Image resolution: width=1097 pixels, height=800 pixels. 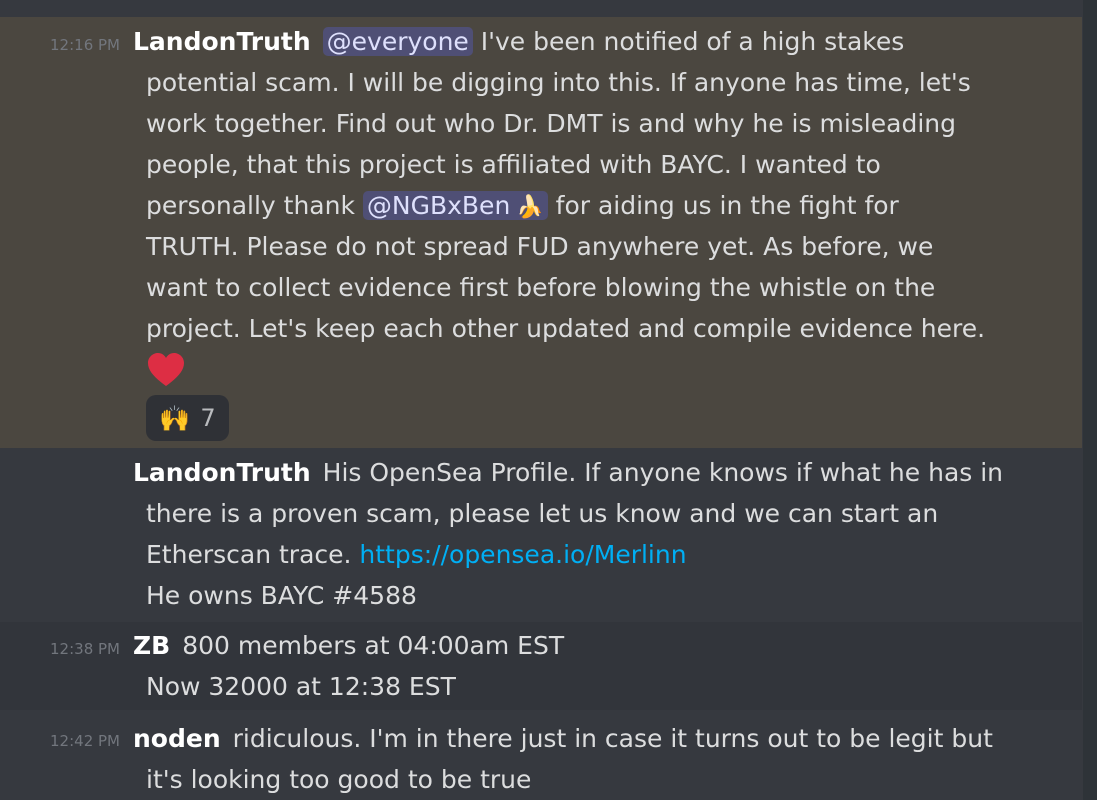 What do you see at coordinates (254, 205) in the screenshot?
I see `message-text: personally thank` at bounding box center [254, 205].